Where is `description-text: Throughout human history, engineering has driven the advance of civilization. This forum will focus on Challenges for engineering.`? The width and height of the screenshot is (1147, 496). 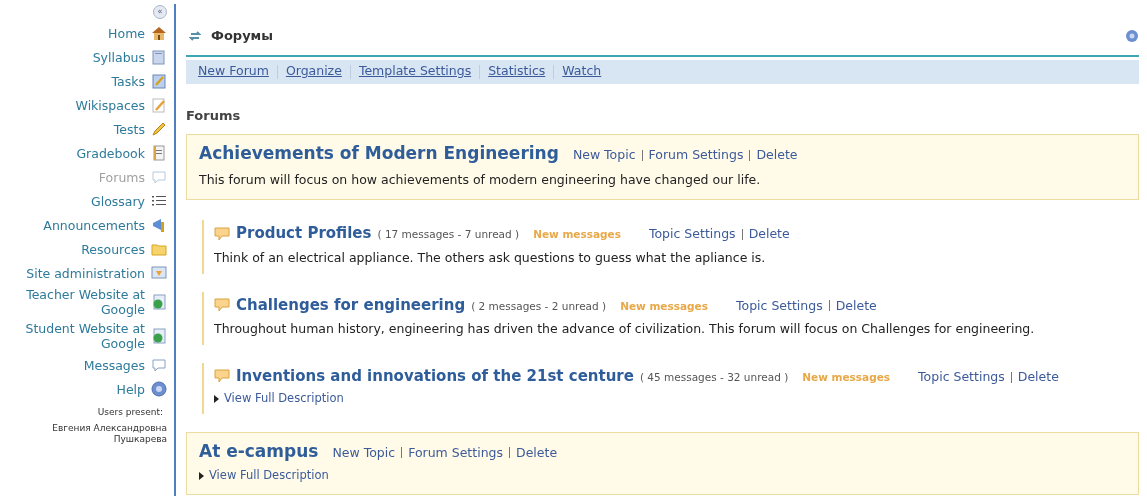 description-text: Throughout human history, engineering has driven the advance of civilization. This forum will focus on Challenges for engineering. is located at coordinates (625, 329).